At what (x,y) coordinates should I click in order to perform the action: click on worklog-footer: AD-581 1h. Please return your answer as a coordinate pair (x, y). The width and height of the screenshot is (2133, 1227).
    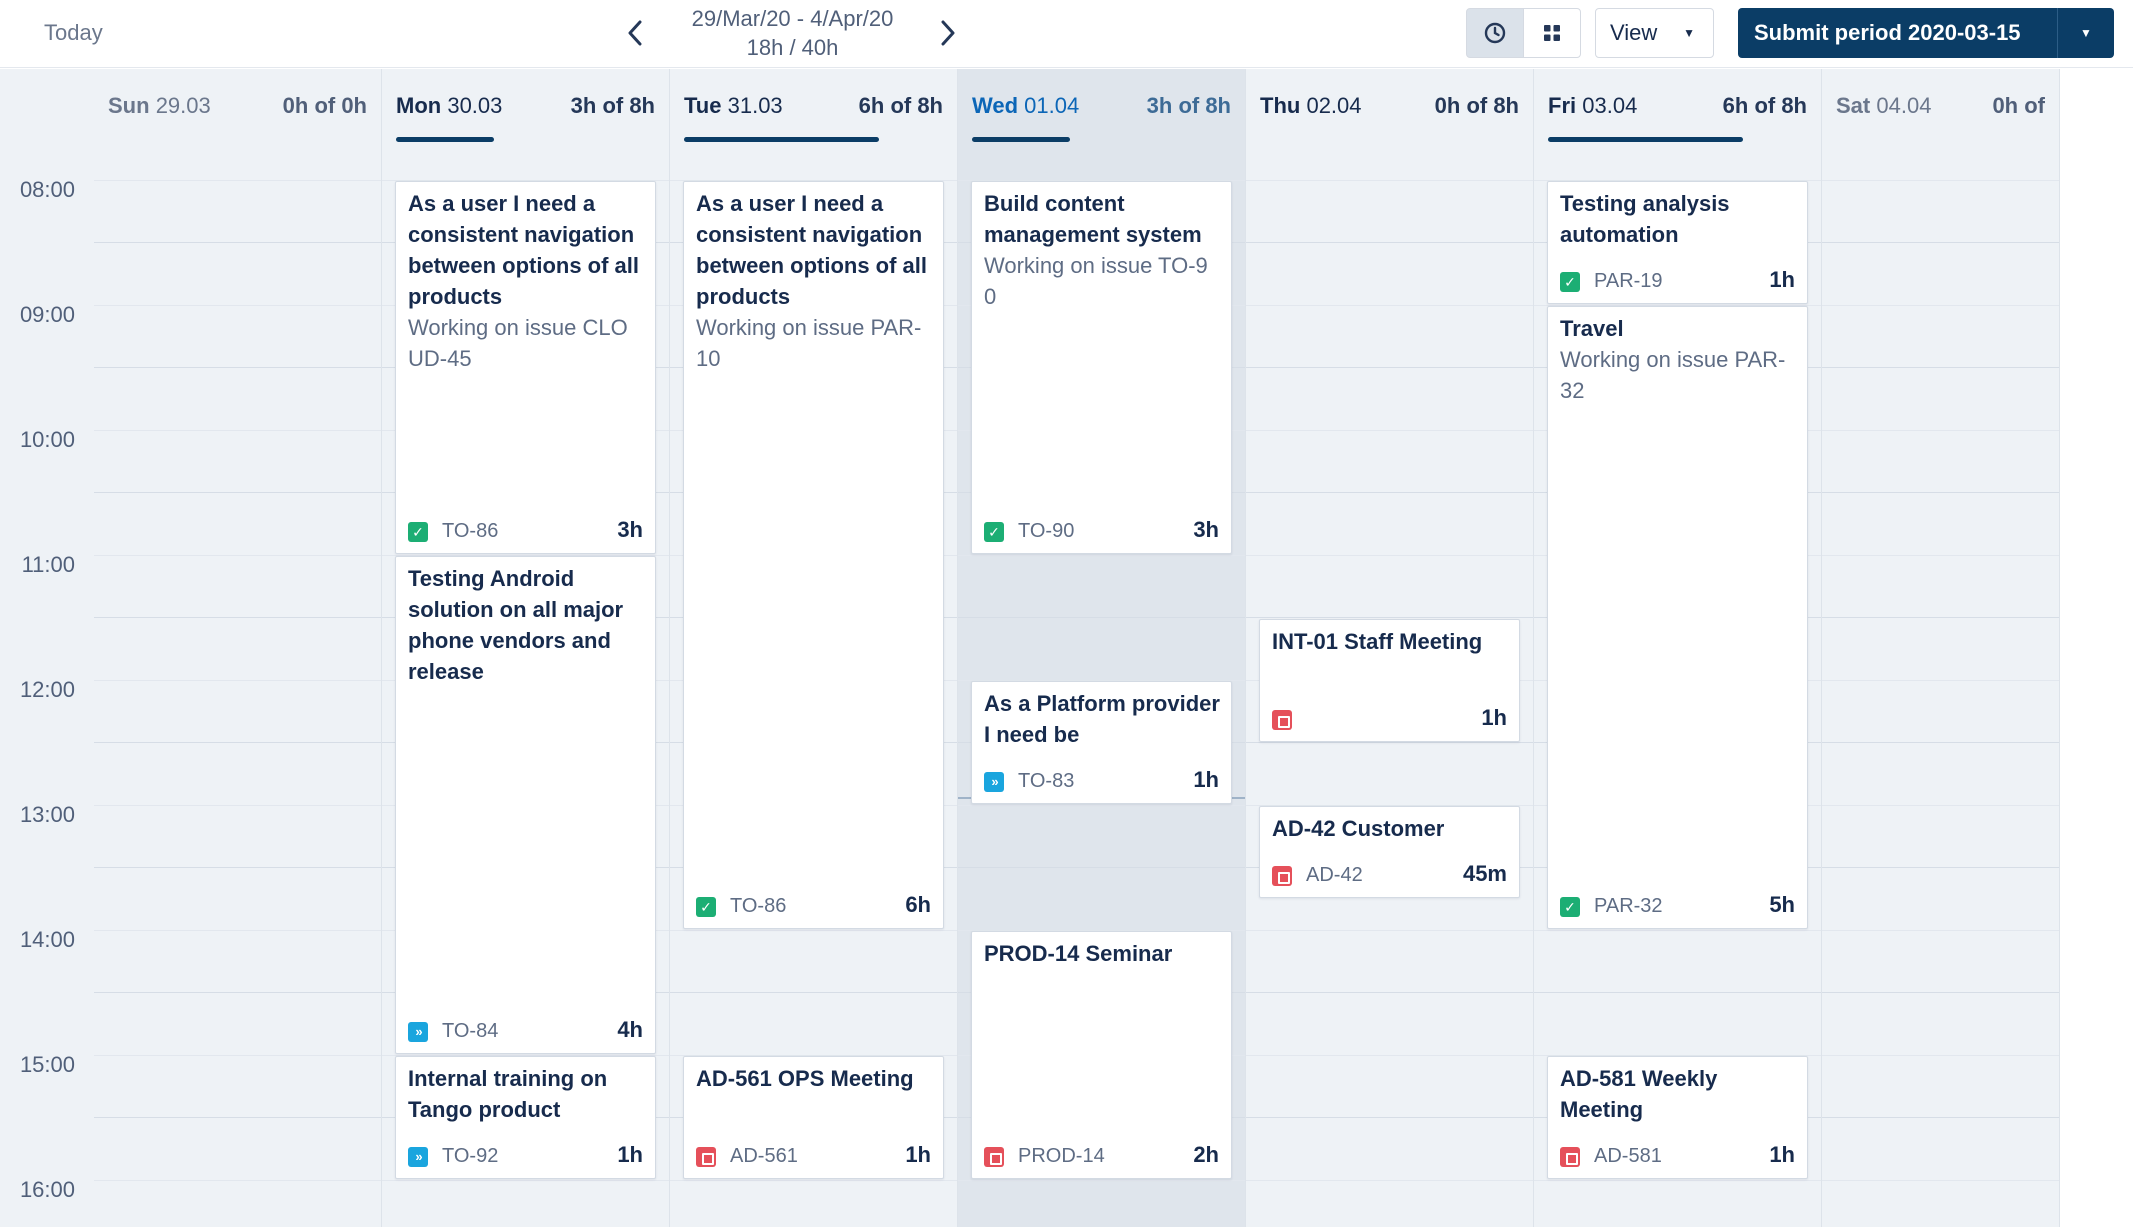
    Looking at the image, I should click on (1677, 1156).